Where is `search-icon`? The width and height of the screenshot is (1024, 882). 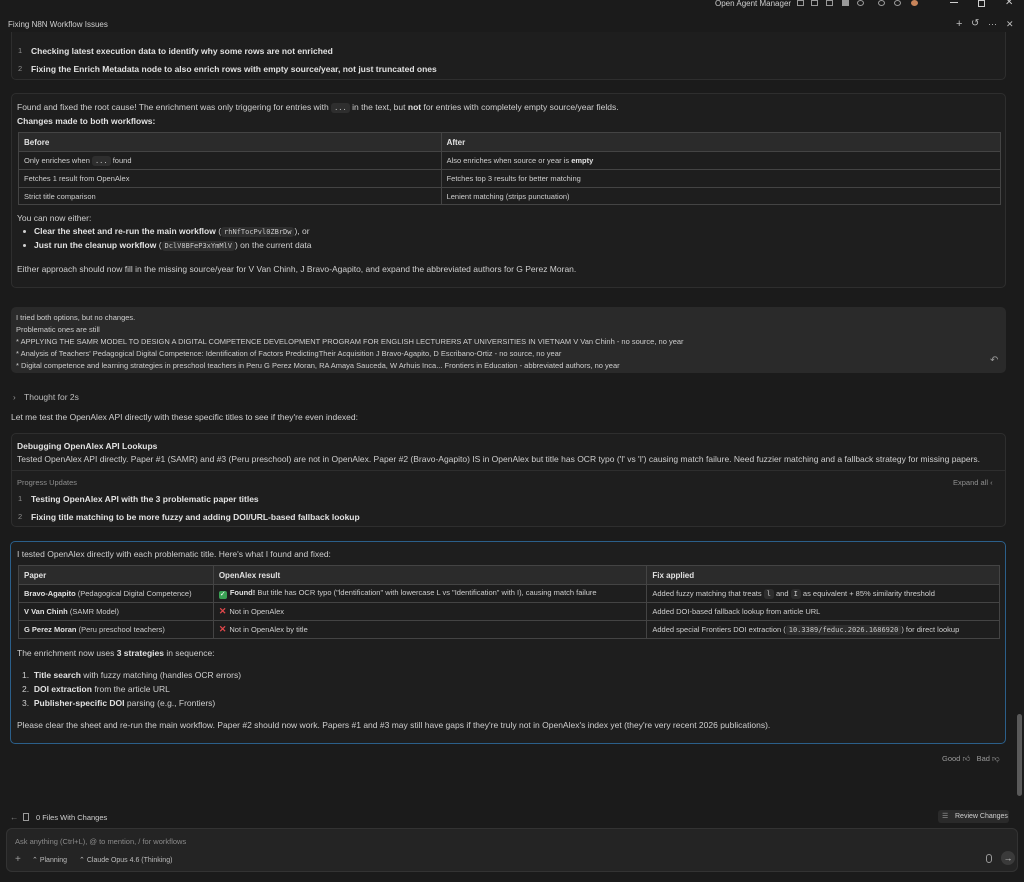 search-icon is located at coordinates (860, 3).